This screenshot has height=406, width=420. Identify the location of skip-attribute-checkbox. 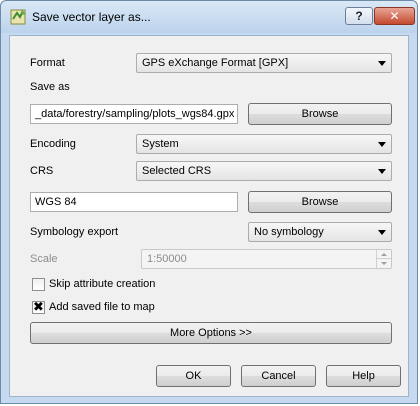
(38, 284).